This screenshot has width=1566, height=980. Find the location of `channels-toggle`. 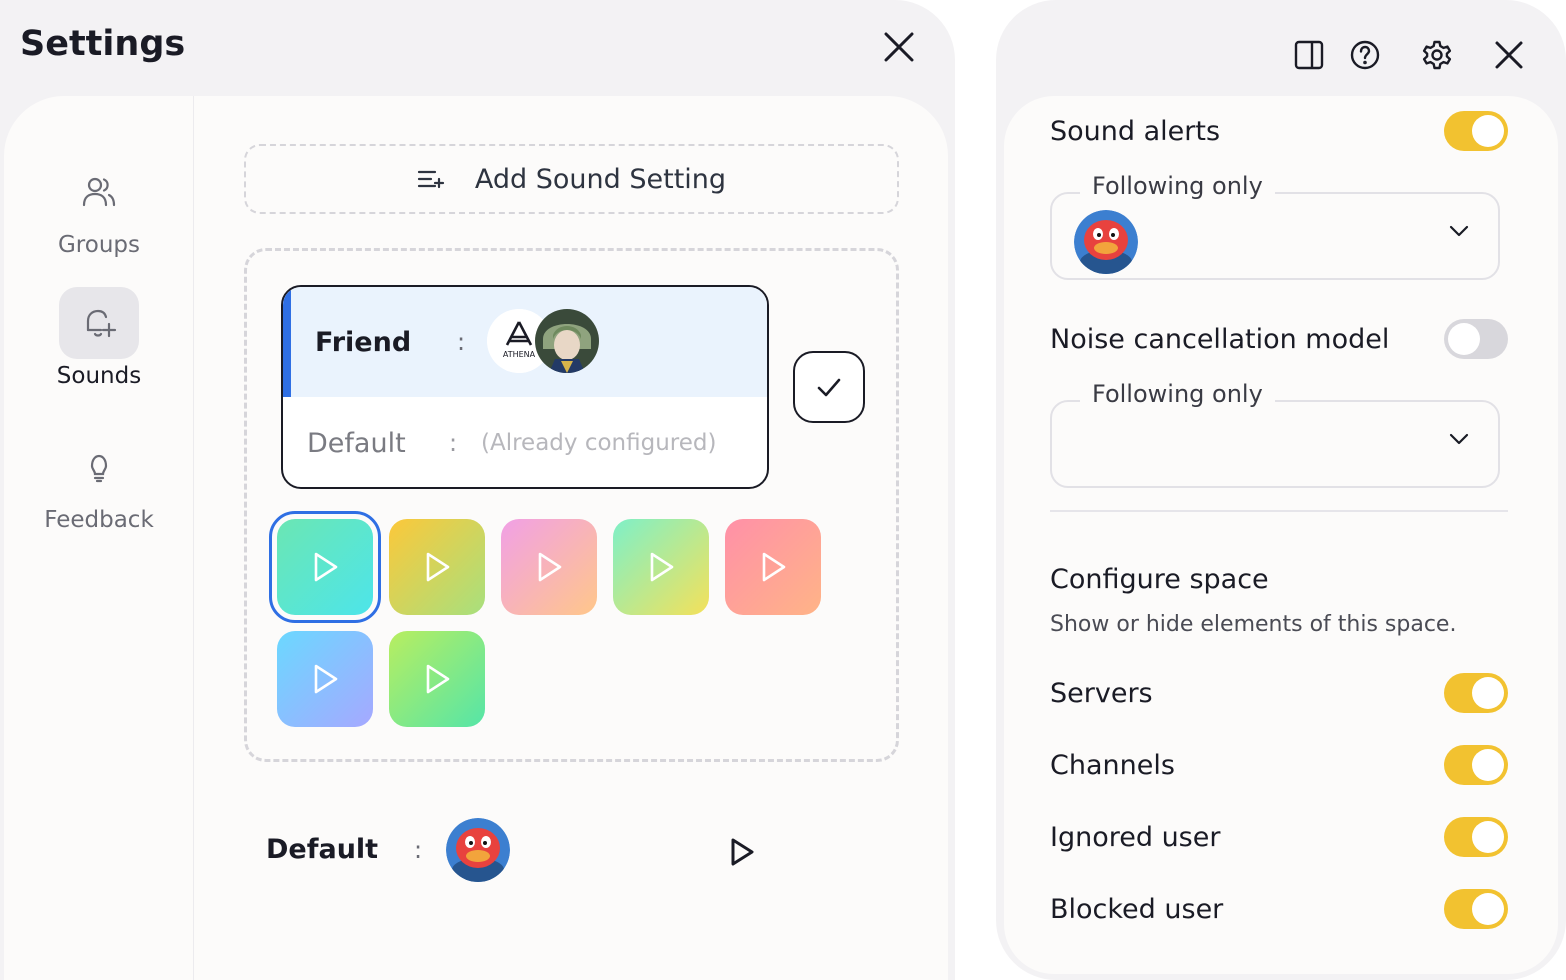

channels-toggle is located at coordinates (1476, 765).